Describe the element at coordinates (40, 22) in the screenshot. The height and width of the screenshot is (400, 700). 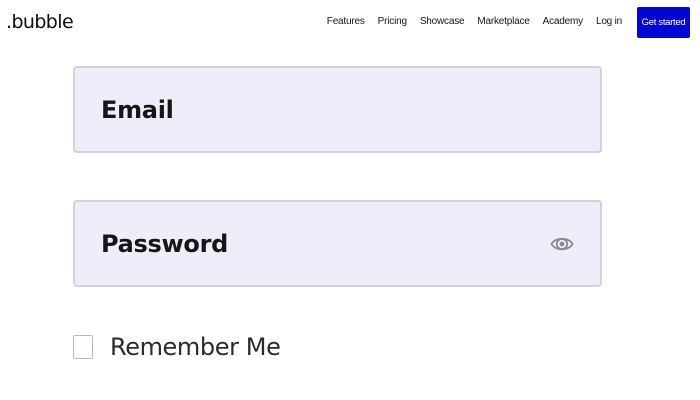
I see `bubble-logo: .bubble` at that location.